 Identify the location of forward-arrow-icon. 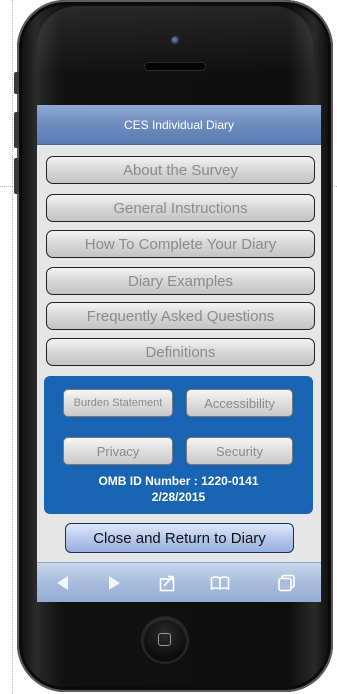
(114, 583).